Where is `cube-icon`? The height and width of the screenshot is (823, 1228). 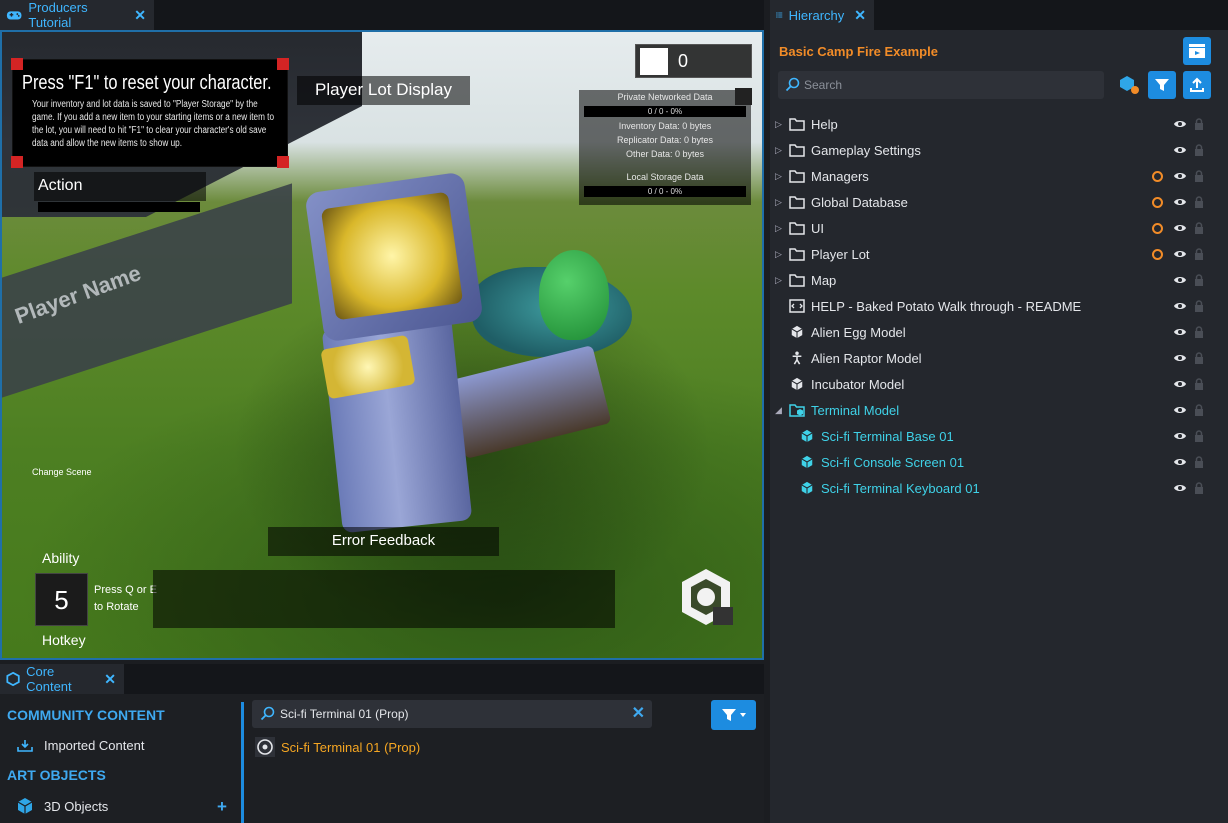
cube-icon is located at coordinates (807, 488).